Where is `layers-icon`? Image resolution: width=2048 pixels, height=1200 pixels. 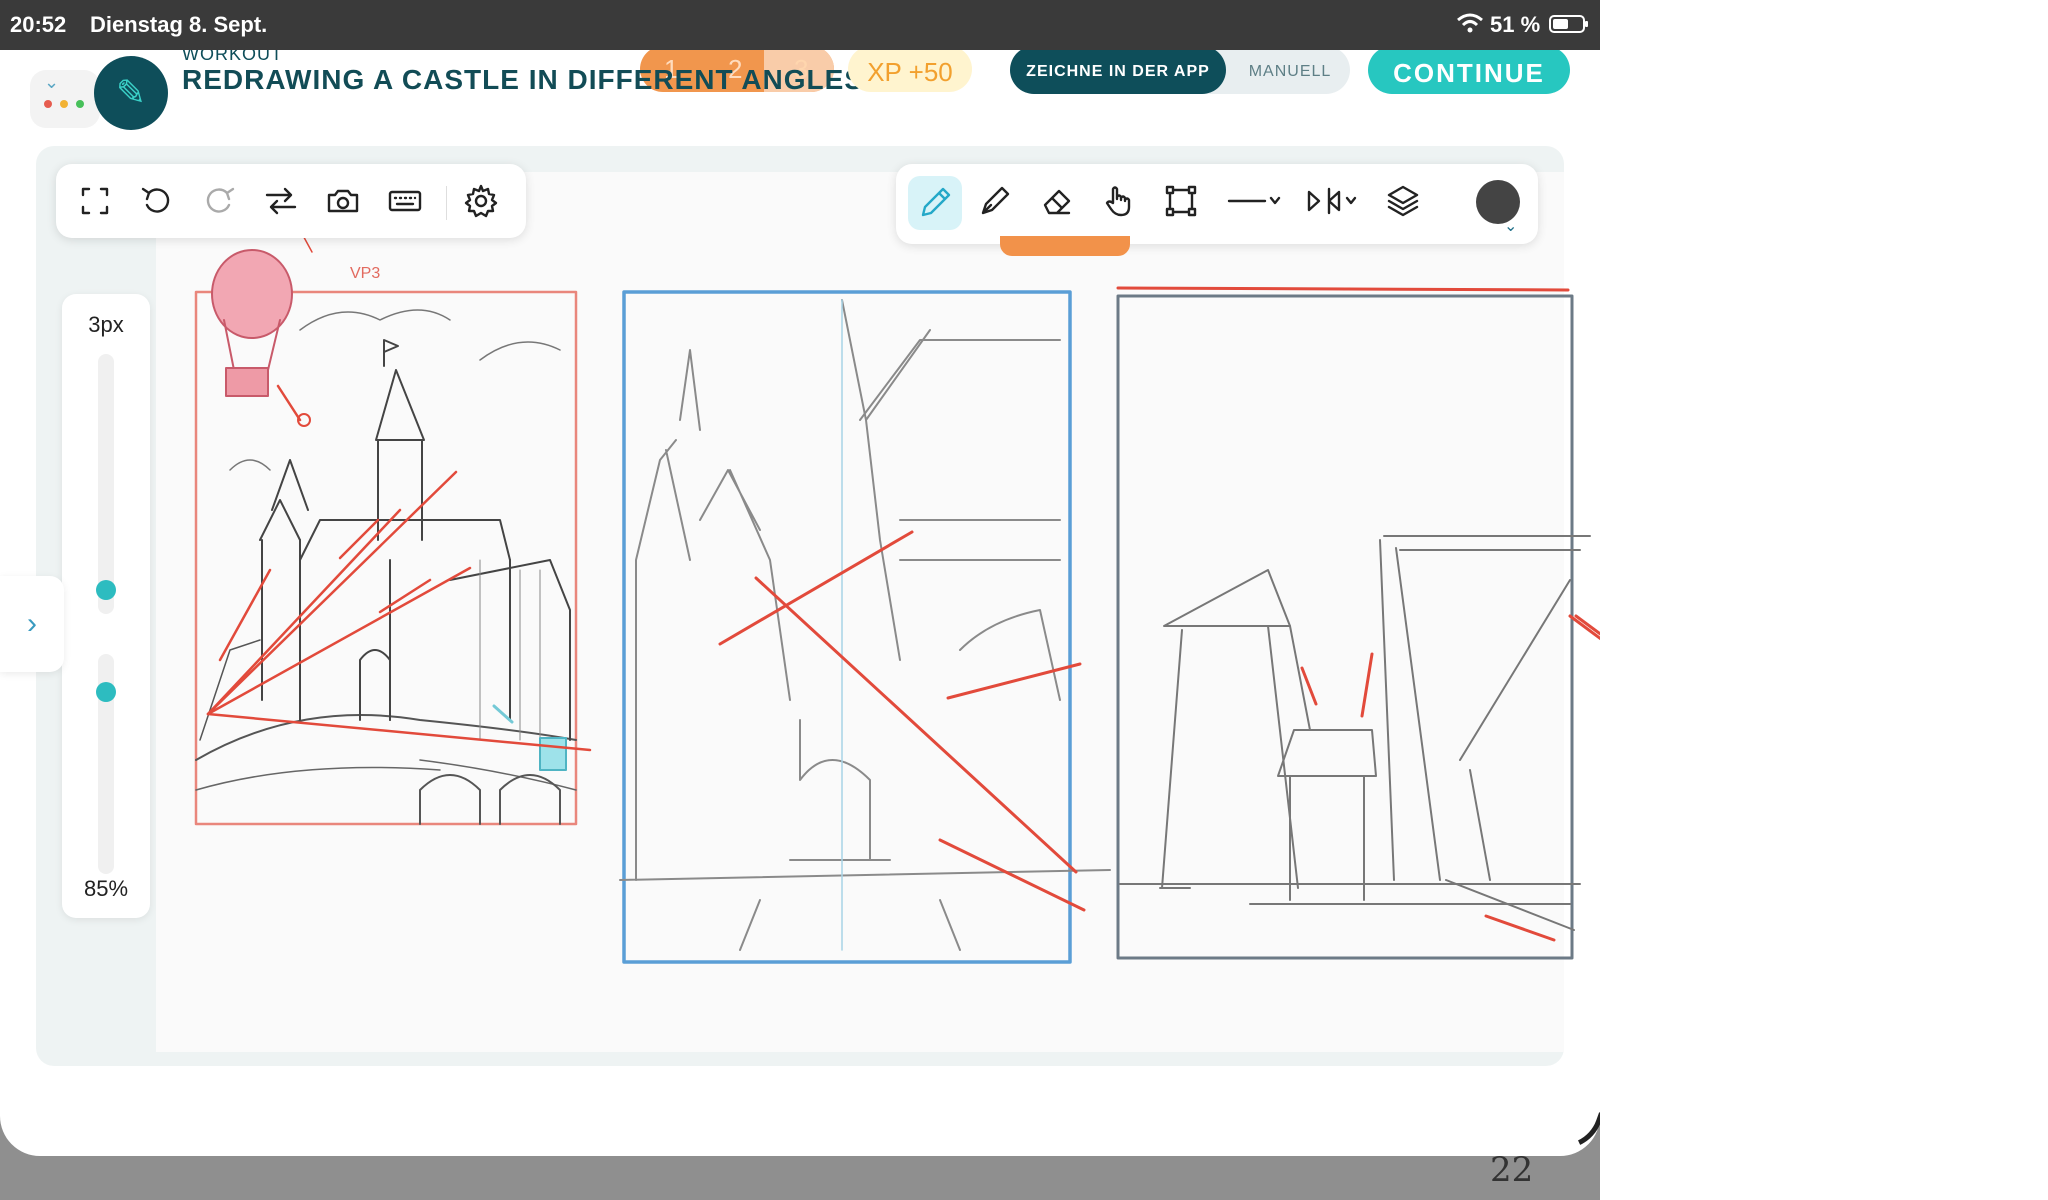
layers-icon is located at coordinates (1403, 201).